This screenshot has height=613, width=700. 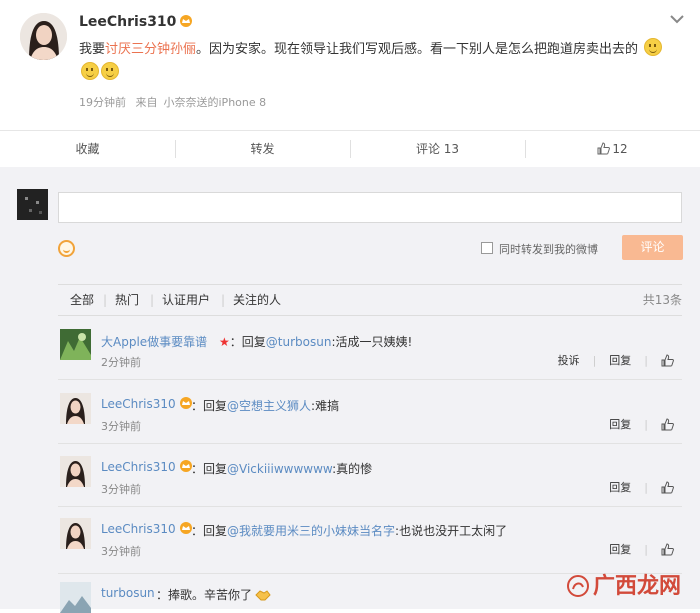 I want to click on mention-link: @turbosun, so click(x=299, y=342).